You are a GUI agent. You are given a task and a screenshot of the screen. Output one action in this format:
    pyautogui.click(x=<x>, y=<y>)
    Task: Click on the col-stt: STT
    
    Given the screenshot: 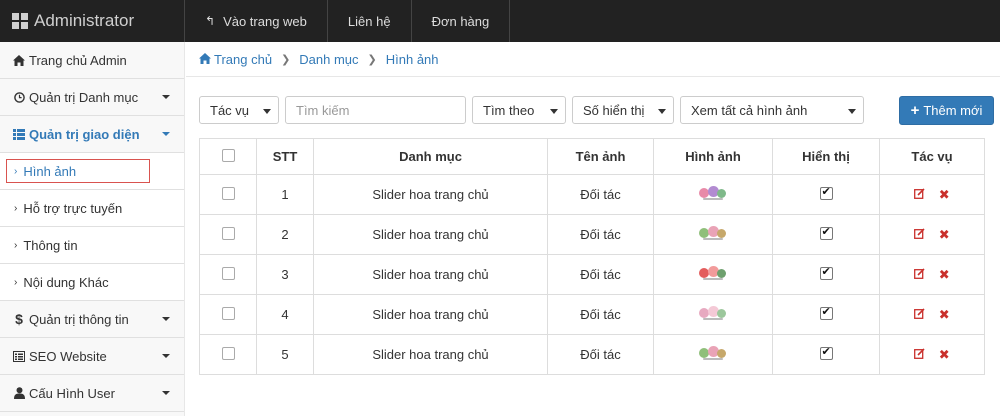 What is the action you would take?
    pyautogui.click(x=285, y=156)
    